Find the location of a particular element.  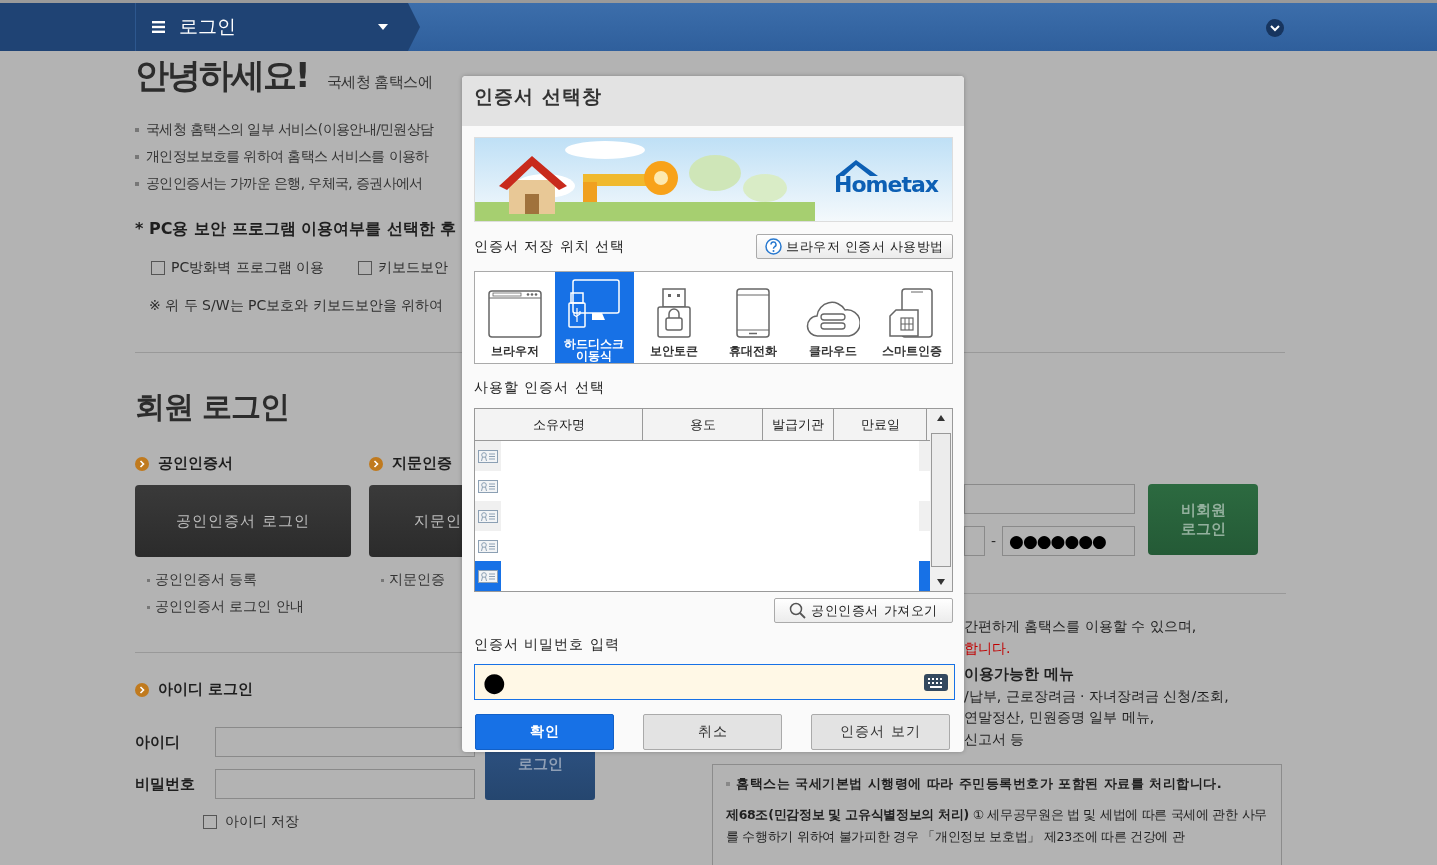

info-text: 연말정산, 민원증명 일부 메뉴, is located at coordinates (1060, 717).